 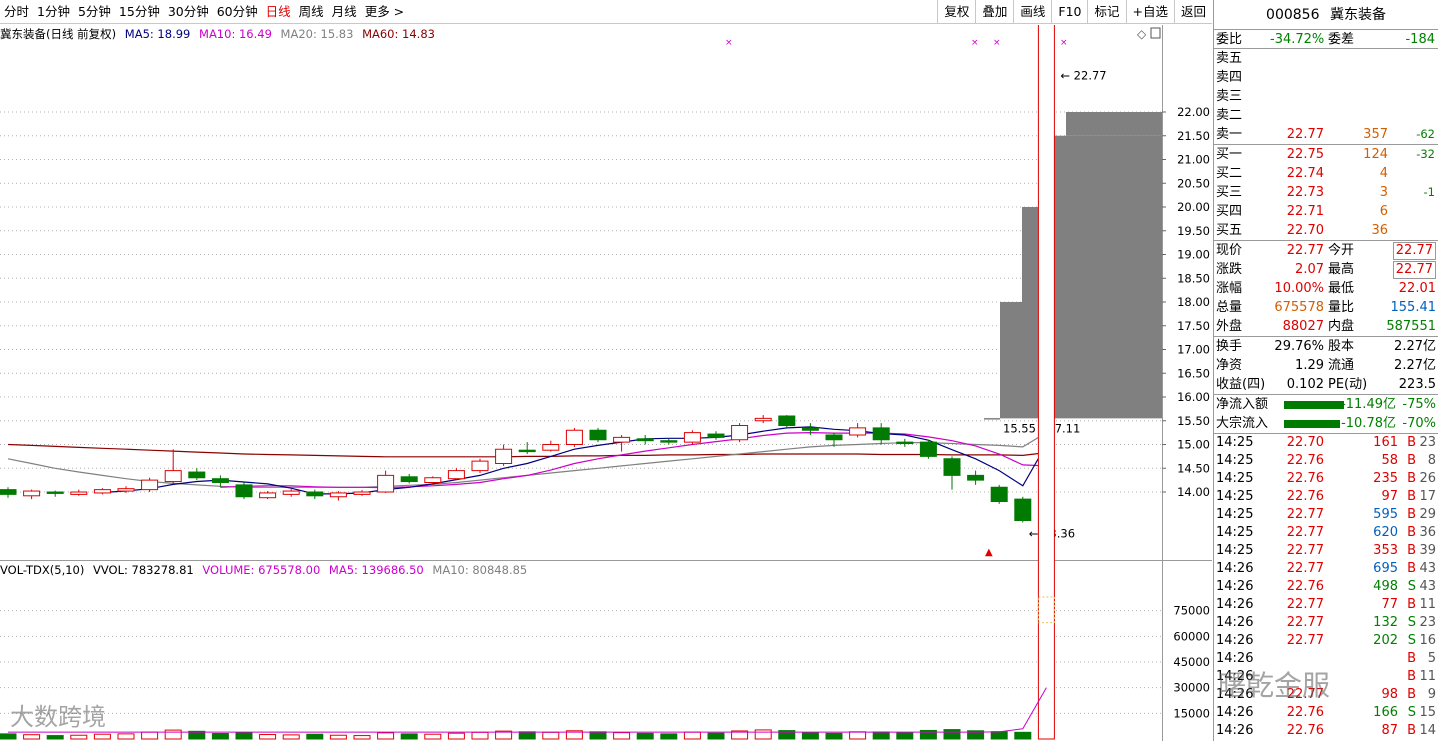 I want to click on asks-change: -62, so click(x=1425, y=134).